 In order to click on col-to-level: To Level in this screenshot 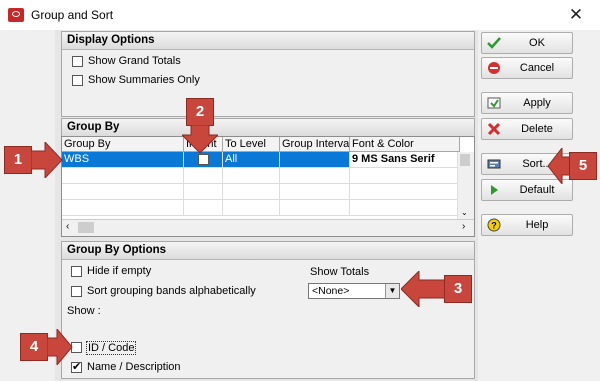, I will do `click(251, 144)`.